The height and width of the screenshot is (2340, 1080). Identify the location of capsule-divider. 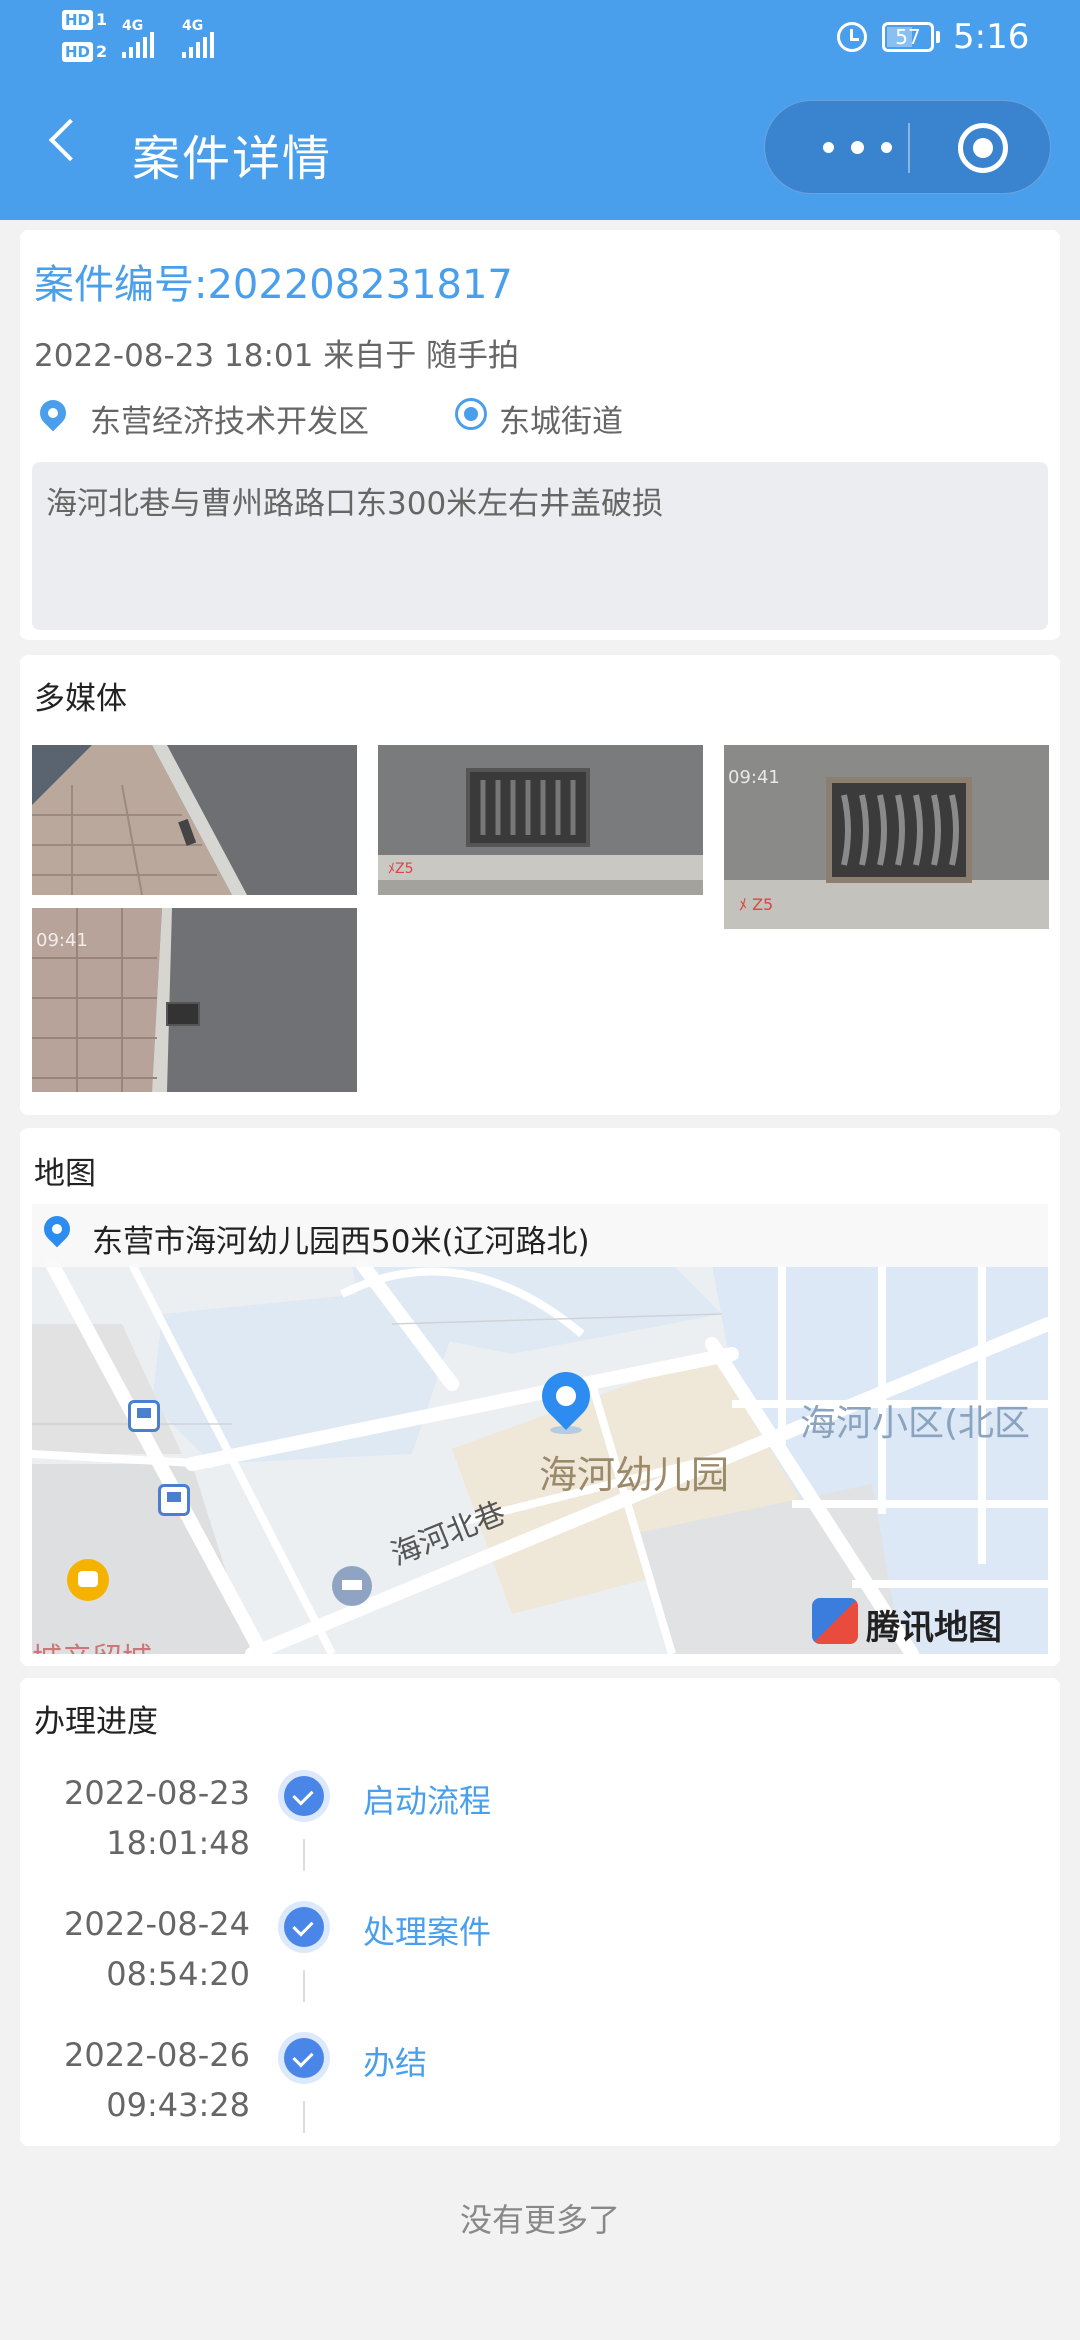
(909, 148).